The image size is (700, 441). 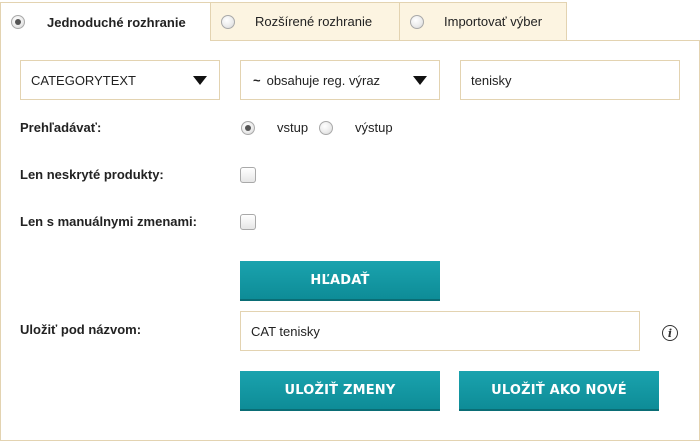 What do you see at coordinates (440, 331) in the screenshot?
I see `save-name-input: CAT tenisky` at bounding box center [440, 331].